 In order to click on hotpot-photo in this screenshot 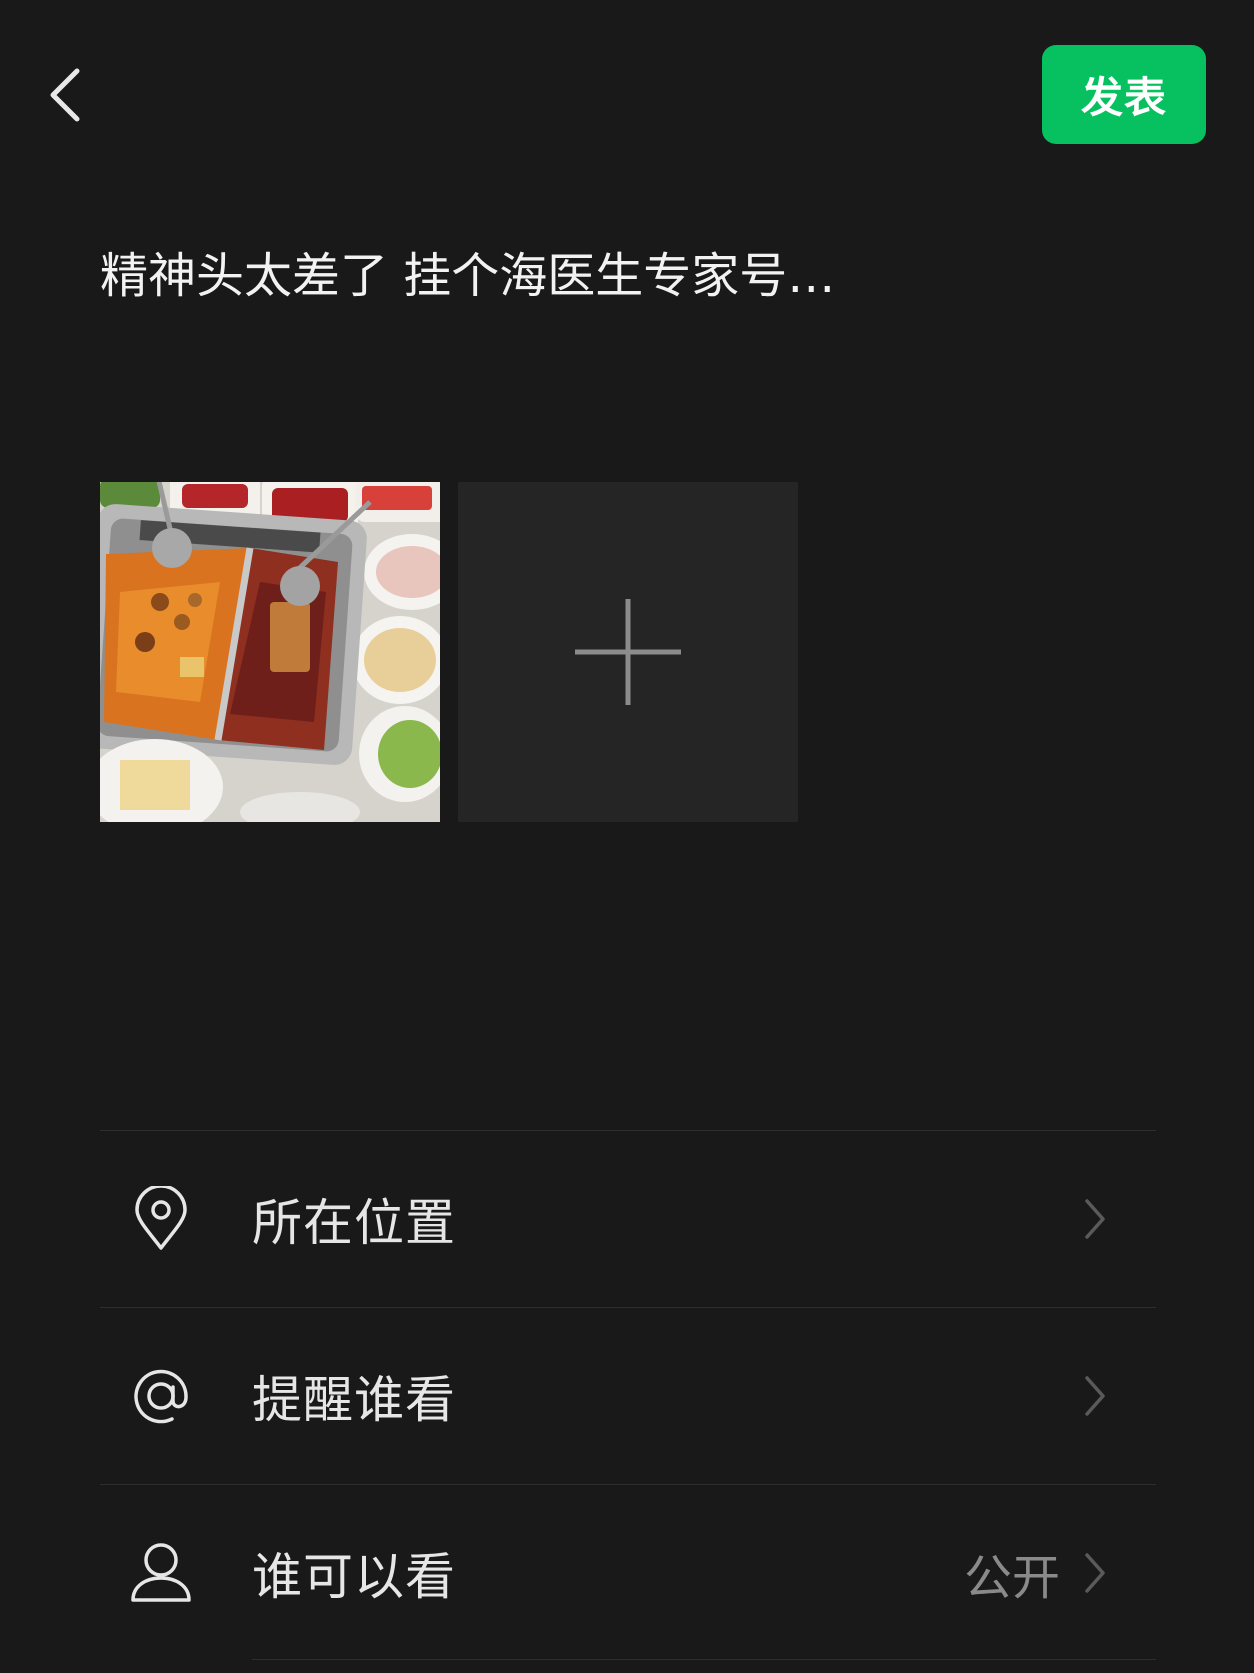, I will do `click(270, 652)`.